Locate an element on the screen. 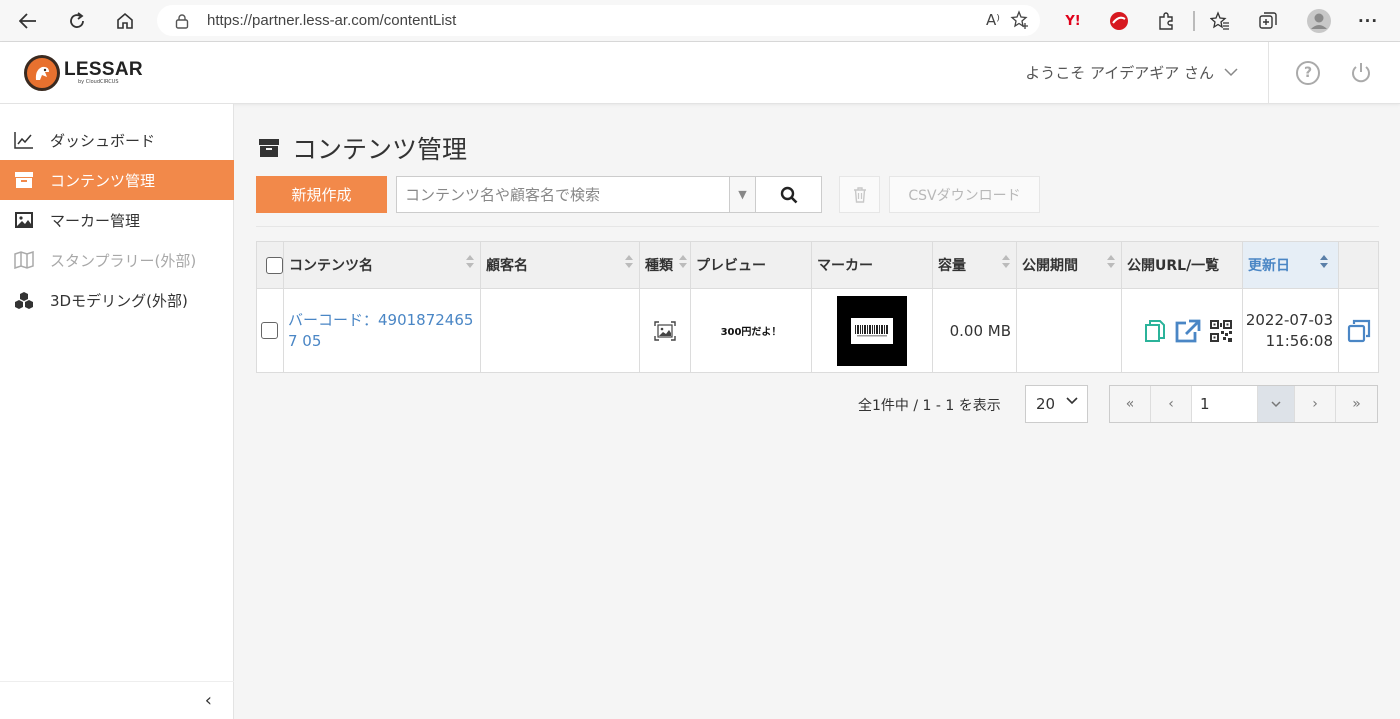 The height and width of the screenshot is (719, 1400). preview-text: 300円だよ！ is located at coordinates (751, 330).